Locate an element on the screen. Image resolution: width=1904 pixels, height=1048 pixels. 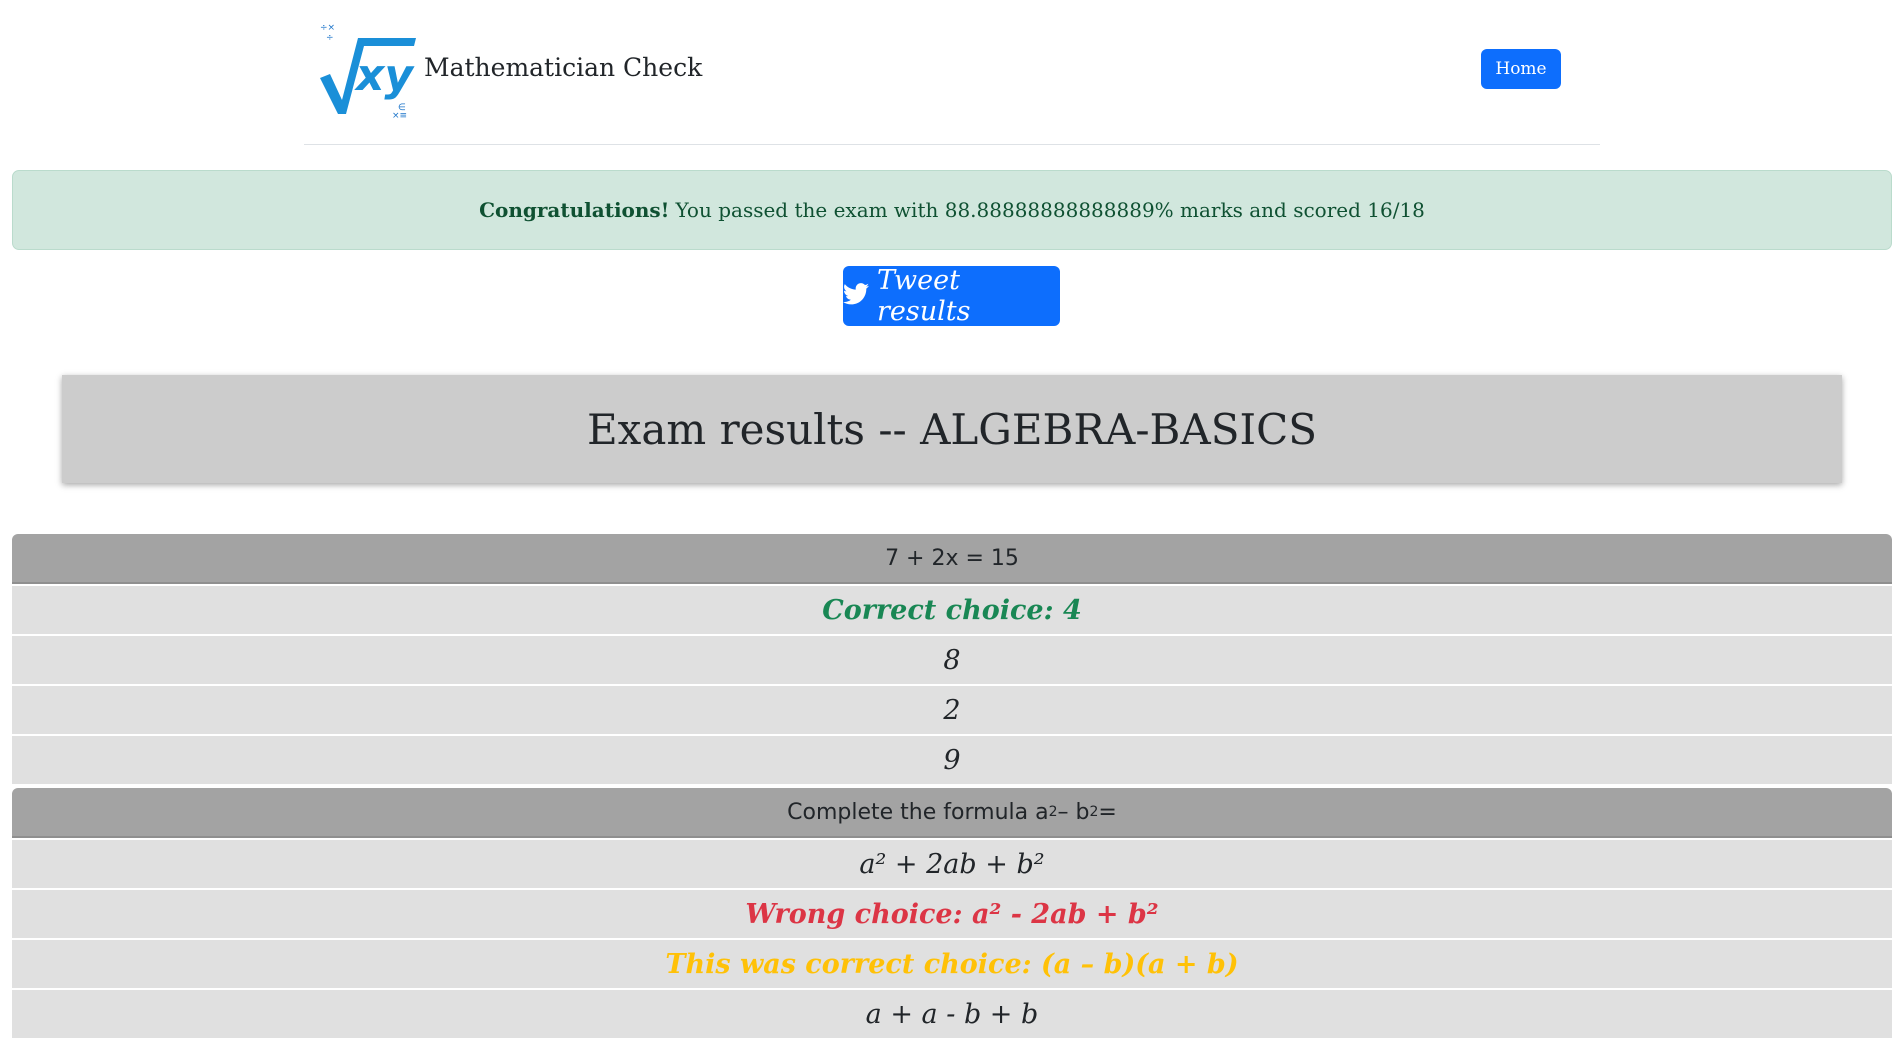
choice-item: This was correct choice: (a – b)(a + b) is located at coordinates (952, 964).